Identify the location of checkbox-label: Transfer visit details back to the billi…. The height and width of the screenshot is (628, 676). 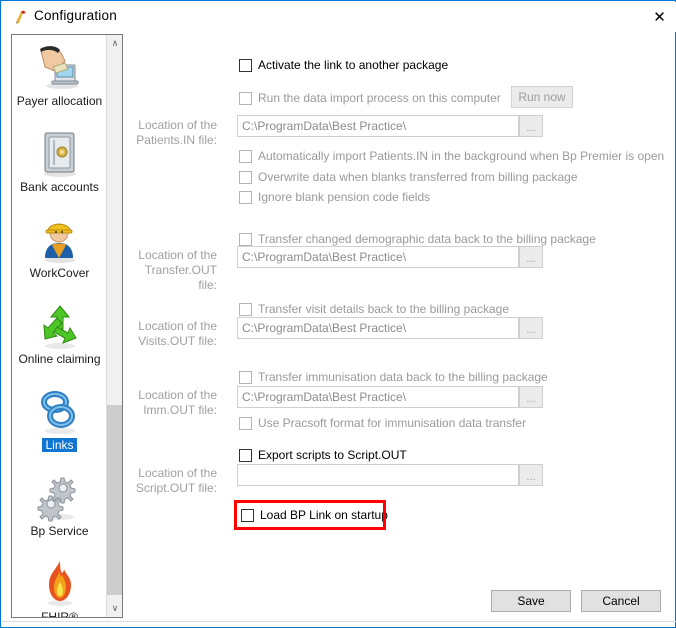
(384, 309).